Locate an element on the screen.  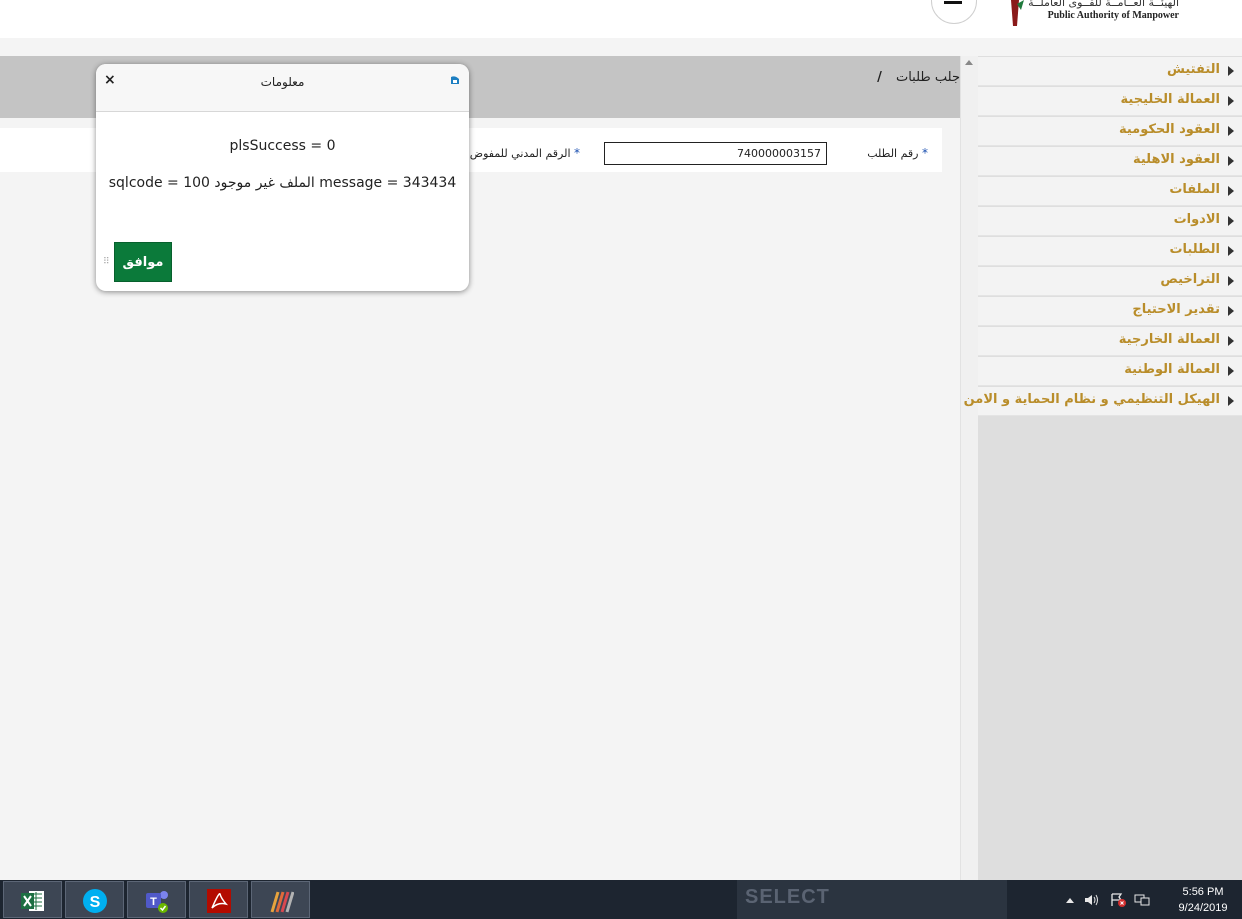
civil-id-label: * الرقم المدني للمفوض is located at coordinates (524, 153).